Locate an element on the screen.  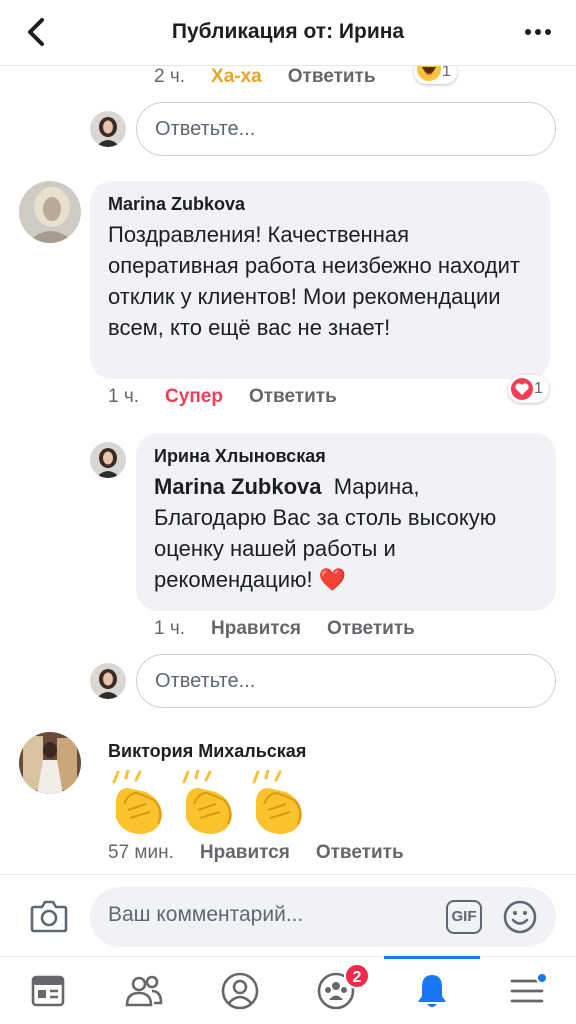
comment-author: Marina Zubkova is located at coordinates (320, 204).